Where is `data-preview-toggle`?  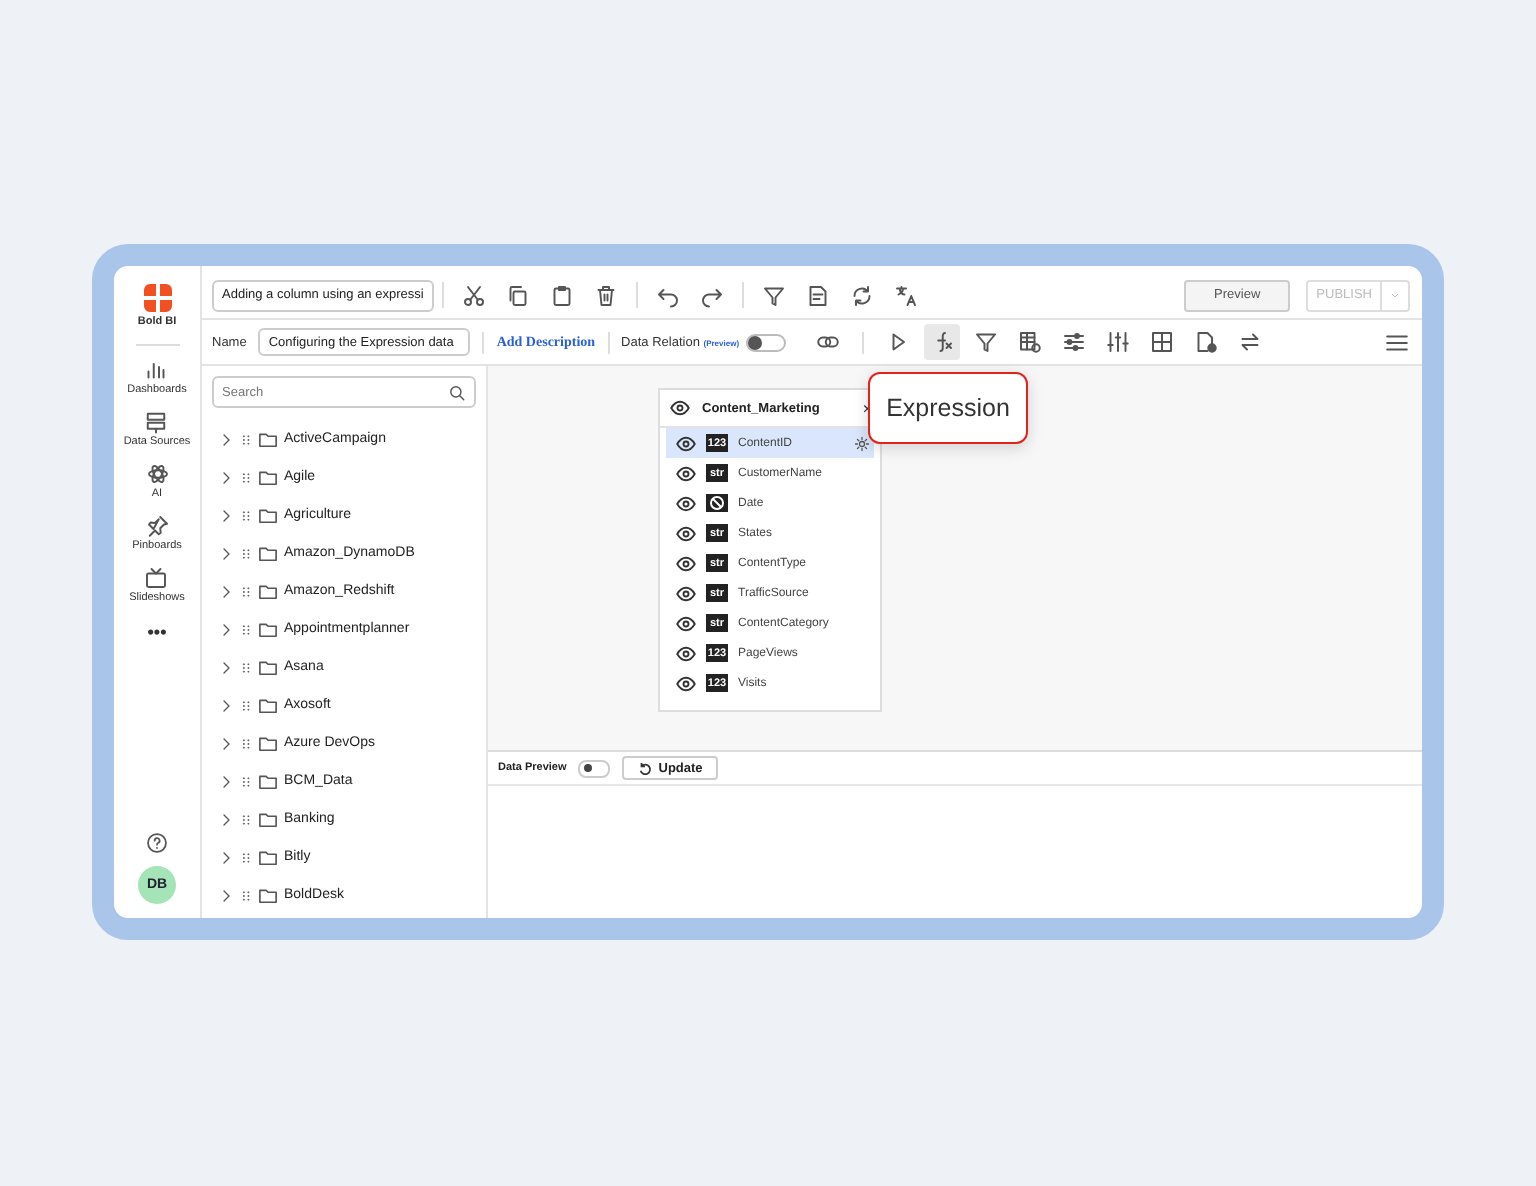
data-preview-toggle is located at coordinates (594, 768).